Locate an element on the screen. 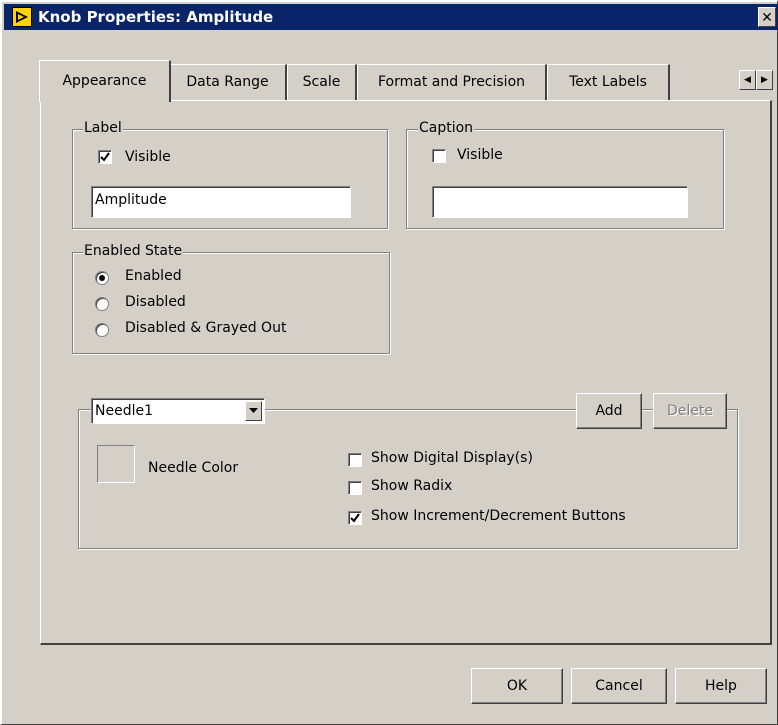  tab-label: Scale is located at coordinates (321, 82).